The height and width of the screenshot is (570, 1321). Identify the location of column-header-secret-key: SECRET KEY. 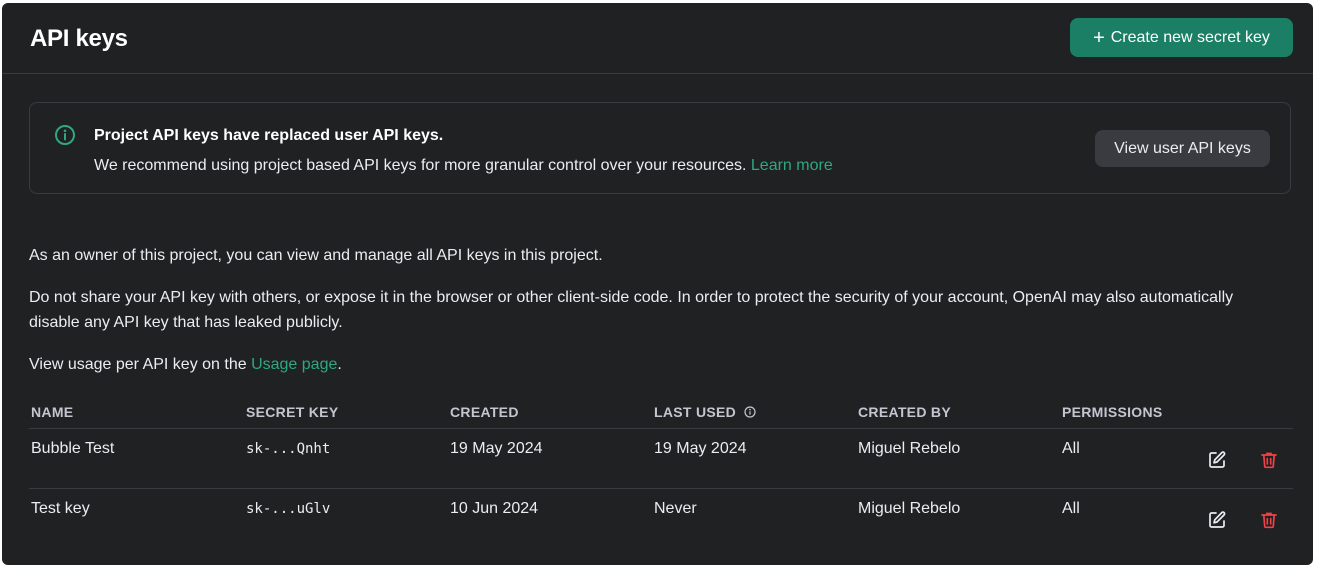
(292, 412).